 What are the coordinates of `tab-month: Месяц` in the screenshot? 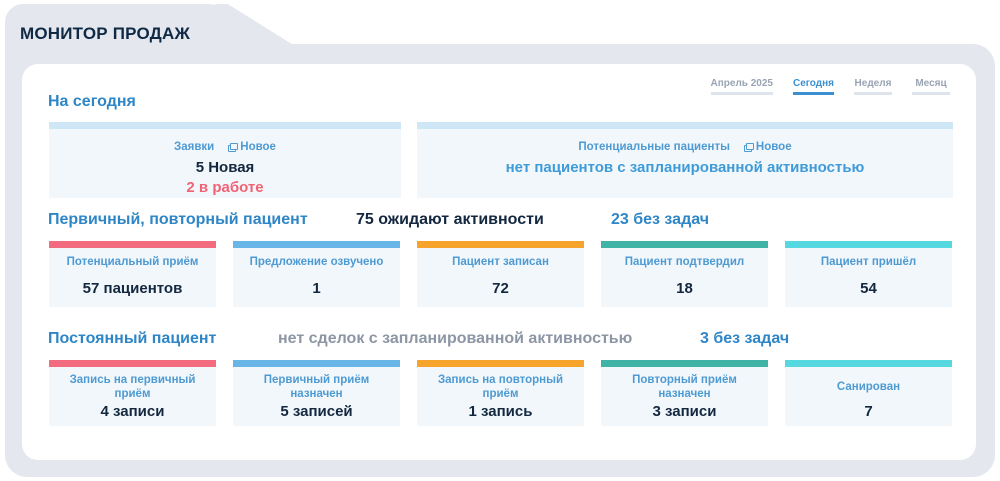 It's located at (931, 86).